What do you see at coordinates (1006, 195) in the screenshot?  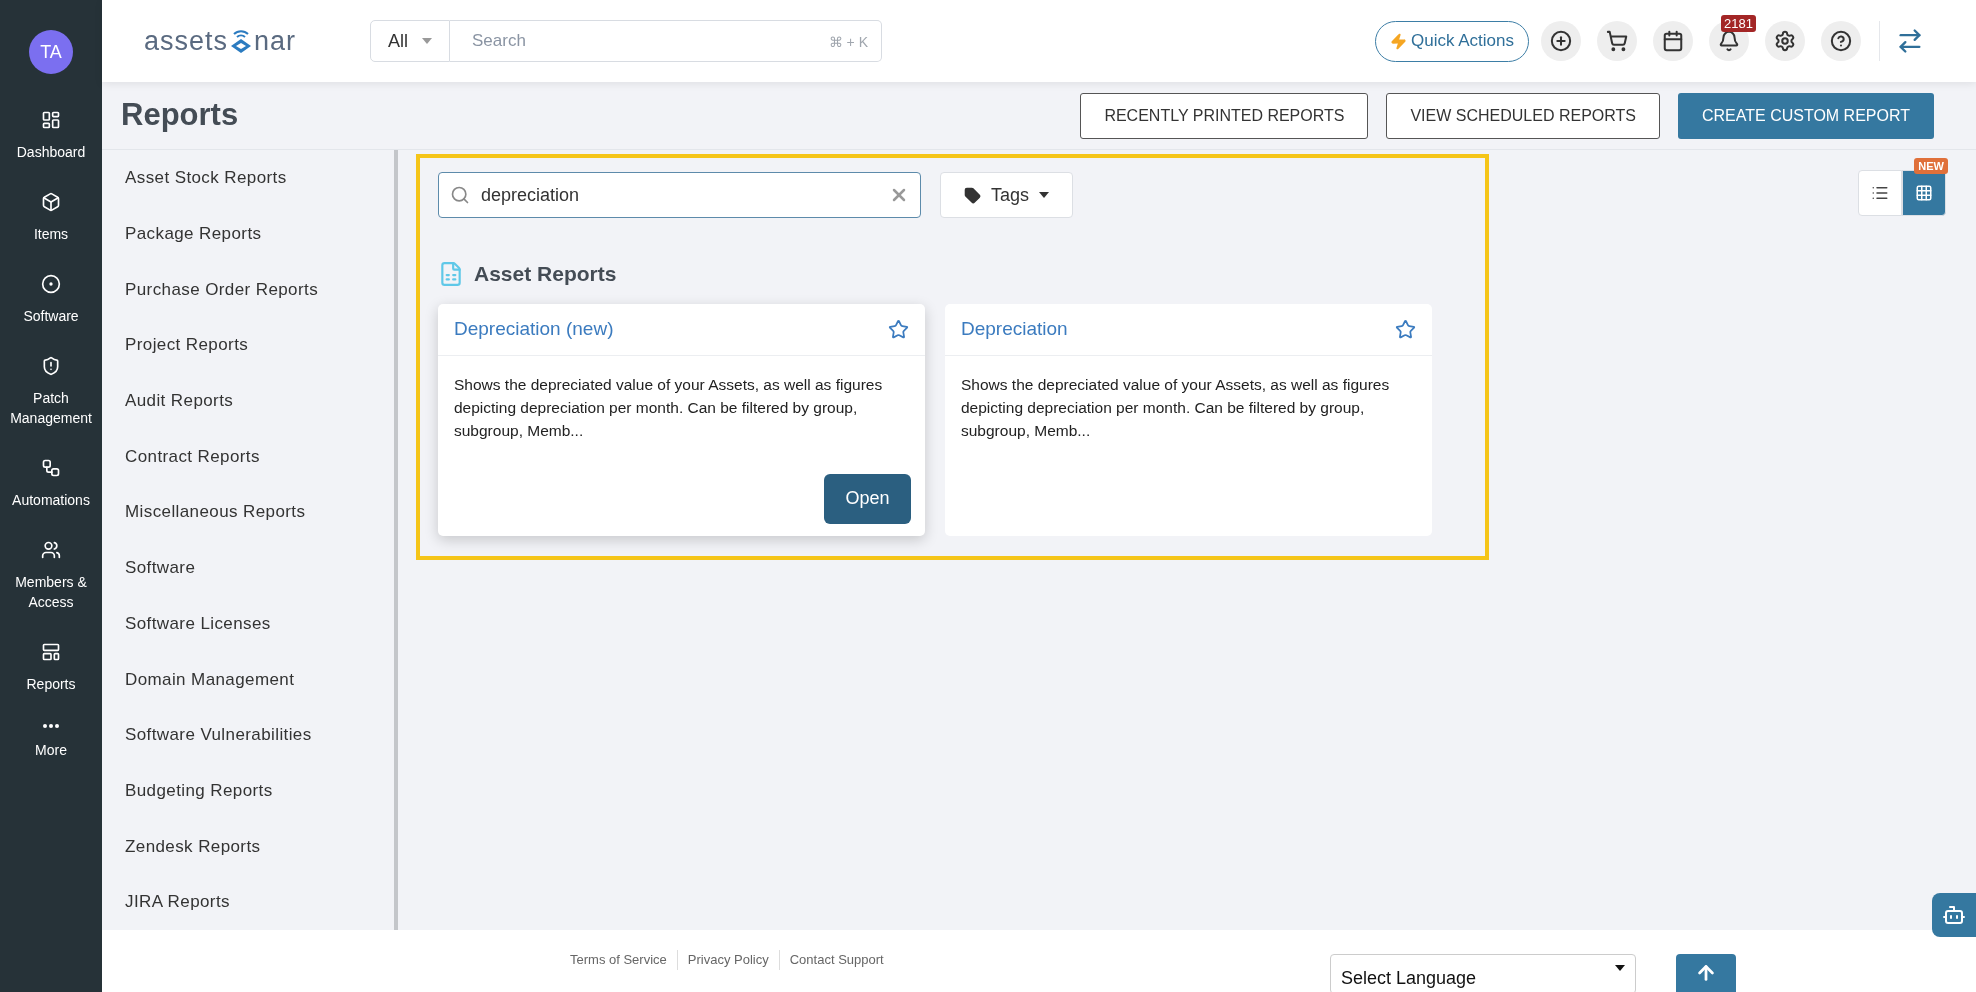 I see `tags-button: Tags` at bounding box center [1006, 195].